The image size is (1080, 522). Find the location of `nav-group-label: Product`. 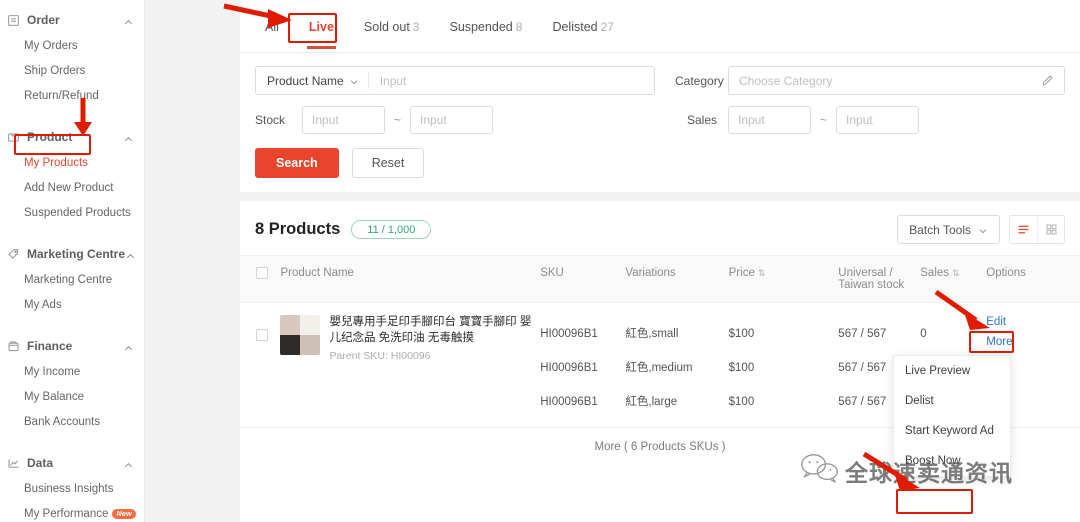

nav-group-label: Product is located at coordinates (50, 137).